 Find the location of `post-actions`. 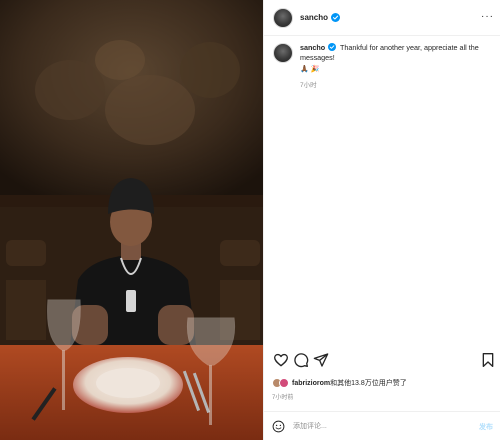

post-actions is located at coordinates (383, 361).